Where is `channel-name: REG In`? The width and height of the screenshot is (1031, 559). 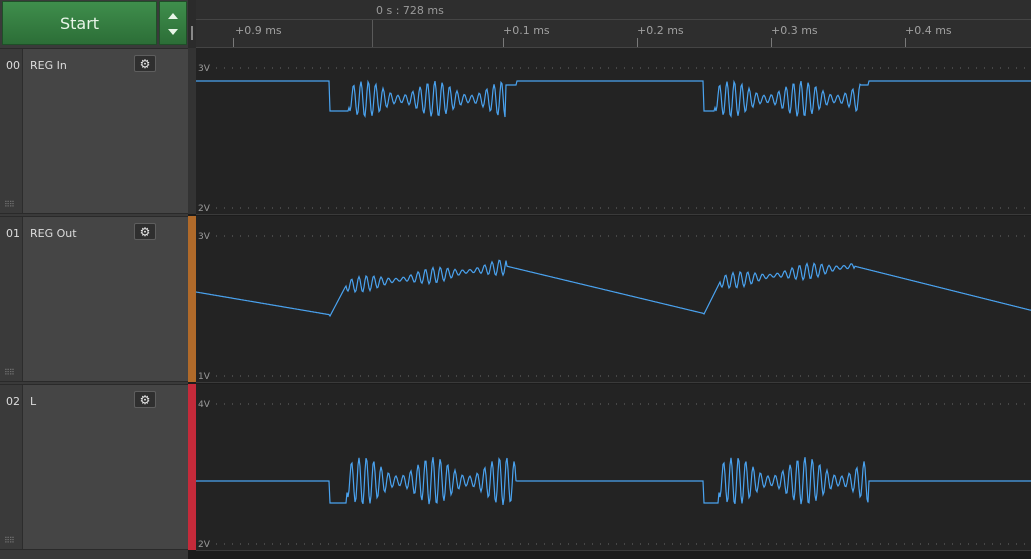
channel-name: REG In is located at coordinates (48, 65).